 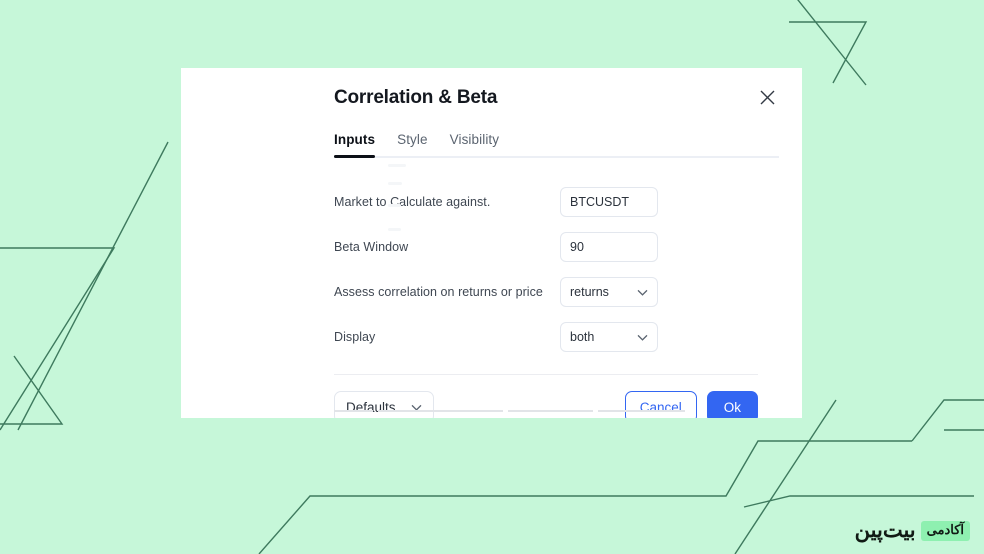 What do you see at coordinates (945, 531) in the screenshot?
I see `watermark-badge: آکادمی` at bounding box center [945, 531].